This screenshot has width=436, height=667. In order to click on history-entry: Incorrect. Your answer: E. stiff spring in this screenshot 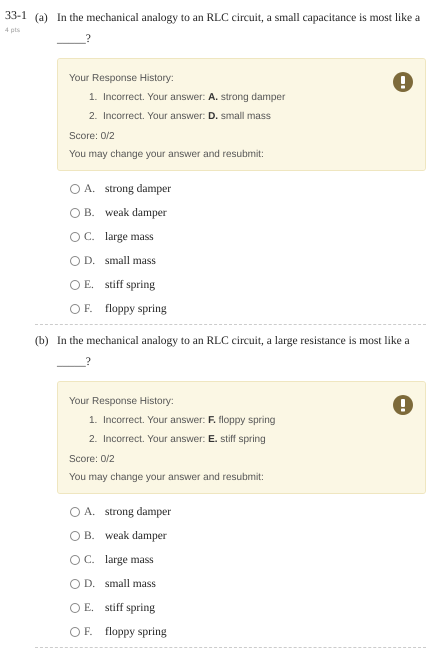, I will do `click(184, 440)`.